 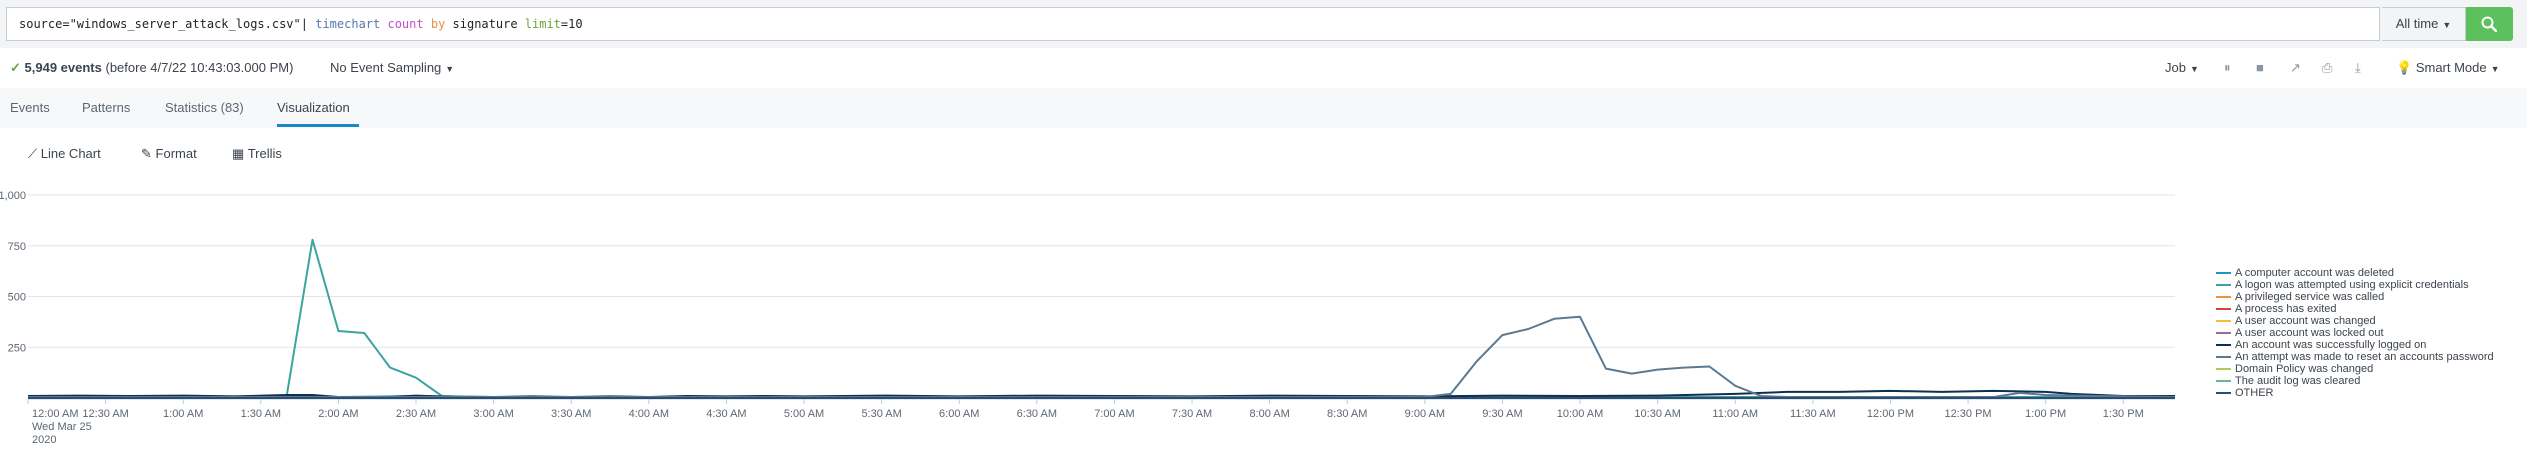 What do you see at coordinates (493, 414) in the screenshot?
I see `x-tick-label: 3:00 AM` at bounding box center [493, 414].